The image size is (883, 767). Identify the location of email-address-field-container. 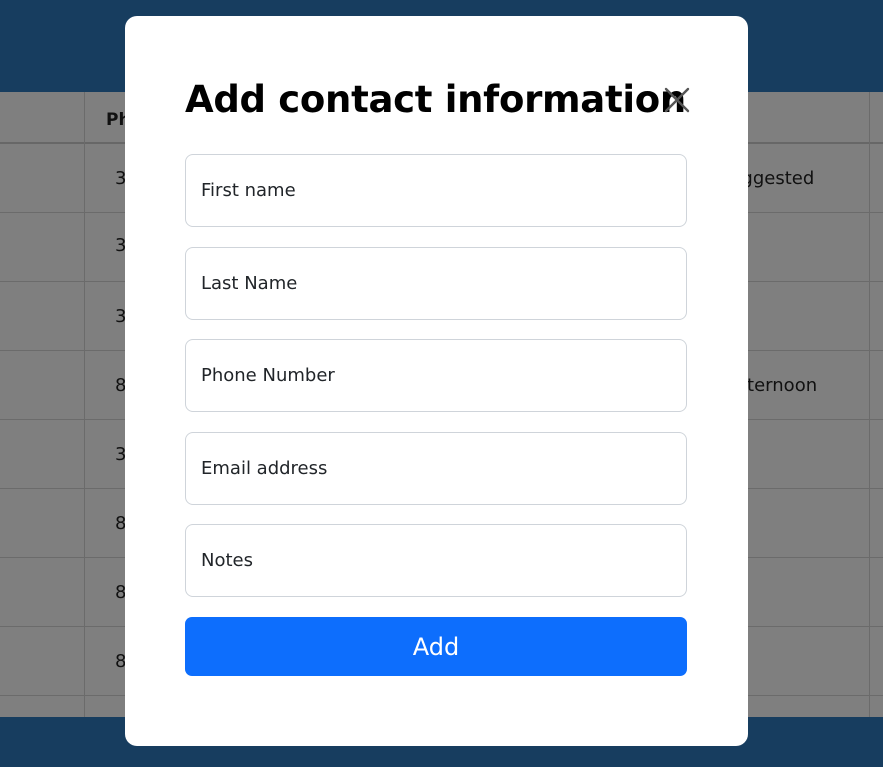
(436, 468).